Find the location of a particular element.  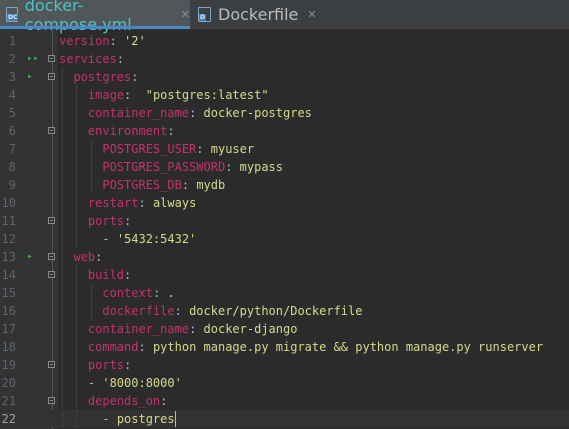

code-line: 5 container_name: docker-postgres is located at coordinates (284, 113).